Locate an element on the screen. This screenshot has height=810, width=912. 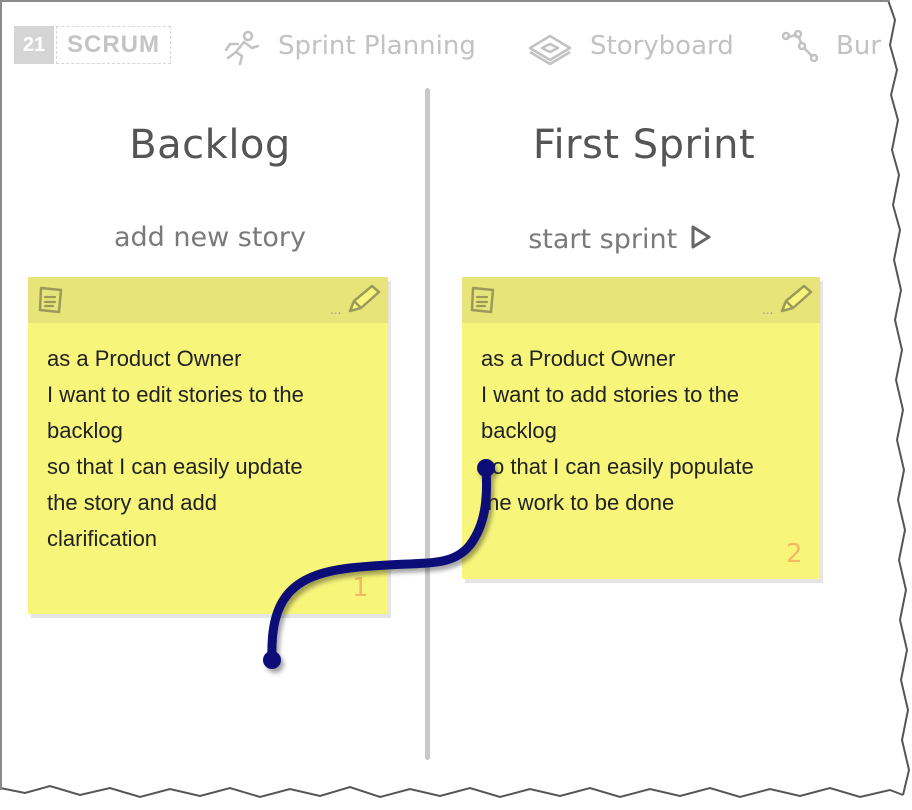
torn-edge-right is located at coordinates (900, 405).